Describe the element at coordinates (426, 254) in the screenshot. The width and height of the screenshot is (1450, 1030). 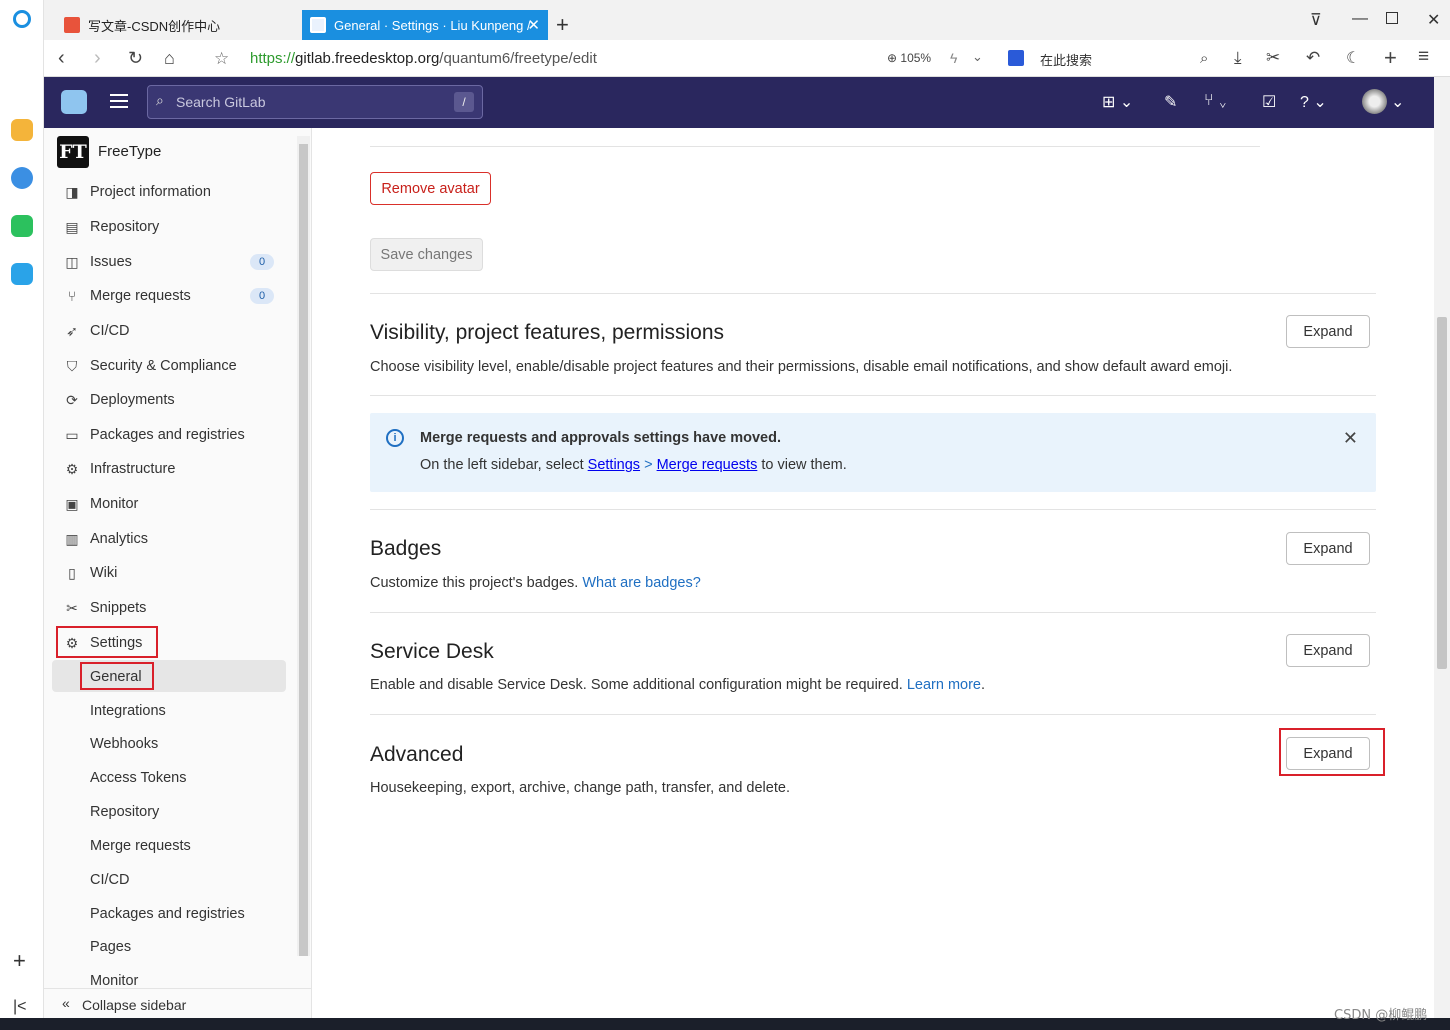
I see `save-changes-button: Save changes` at that location.